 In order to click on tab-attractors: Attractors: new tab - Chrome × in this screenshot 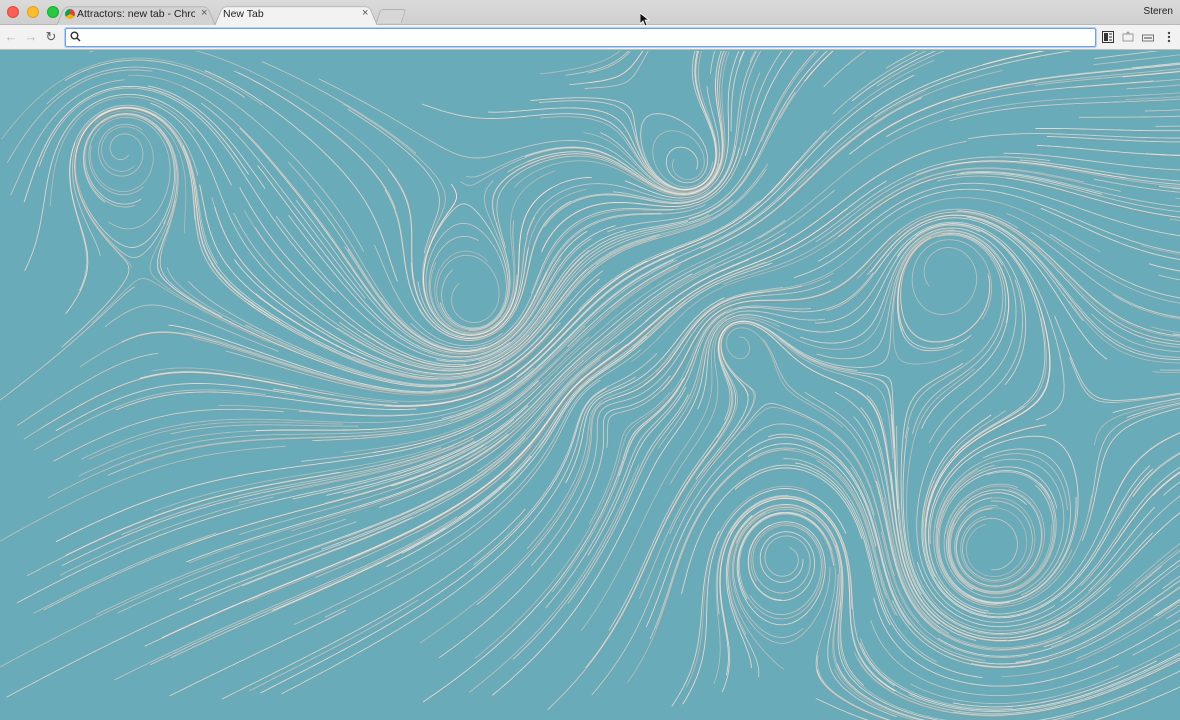, I will do `click(136, 15)`.